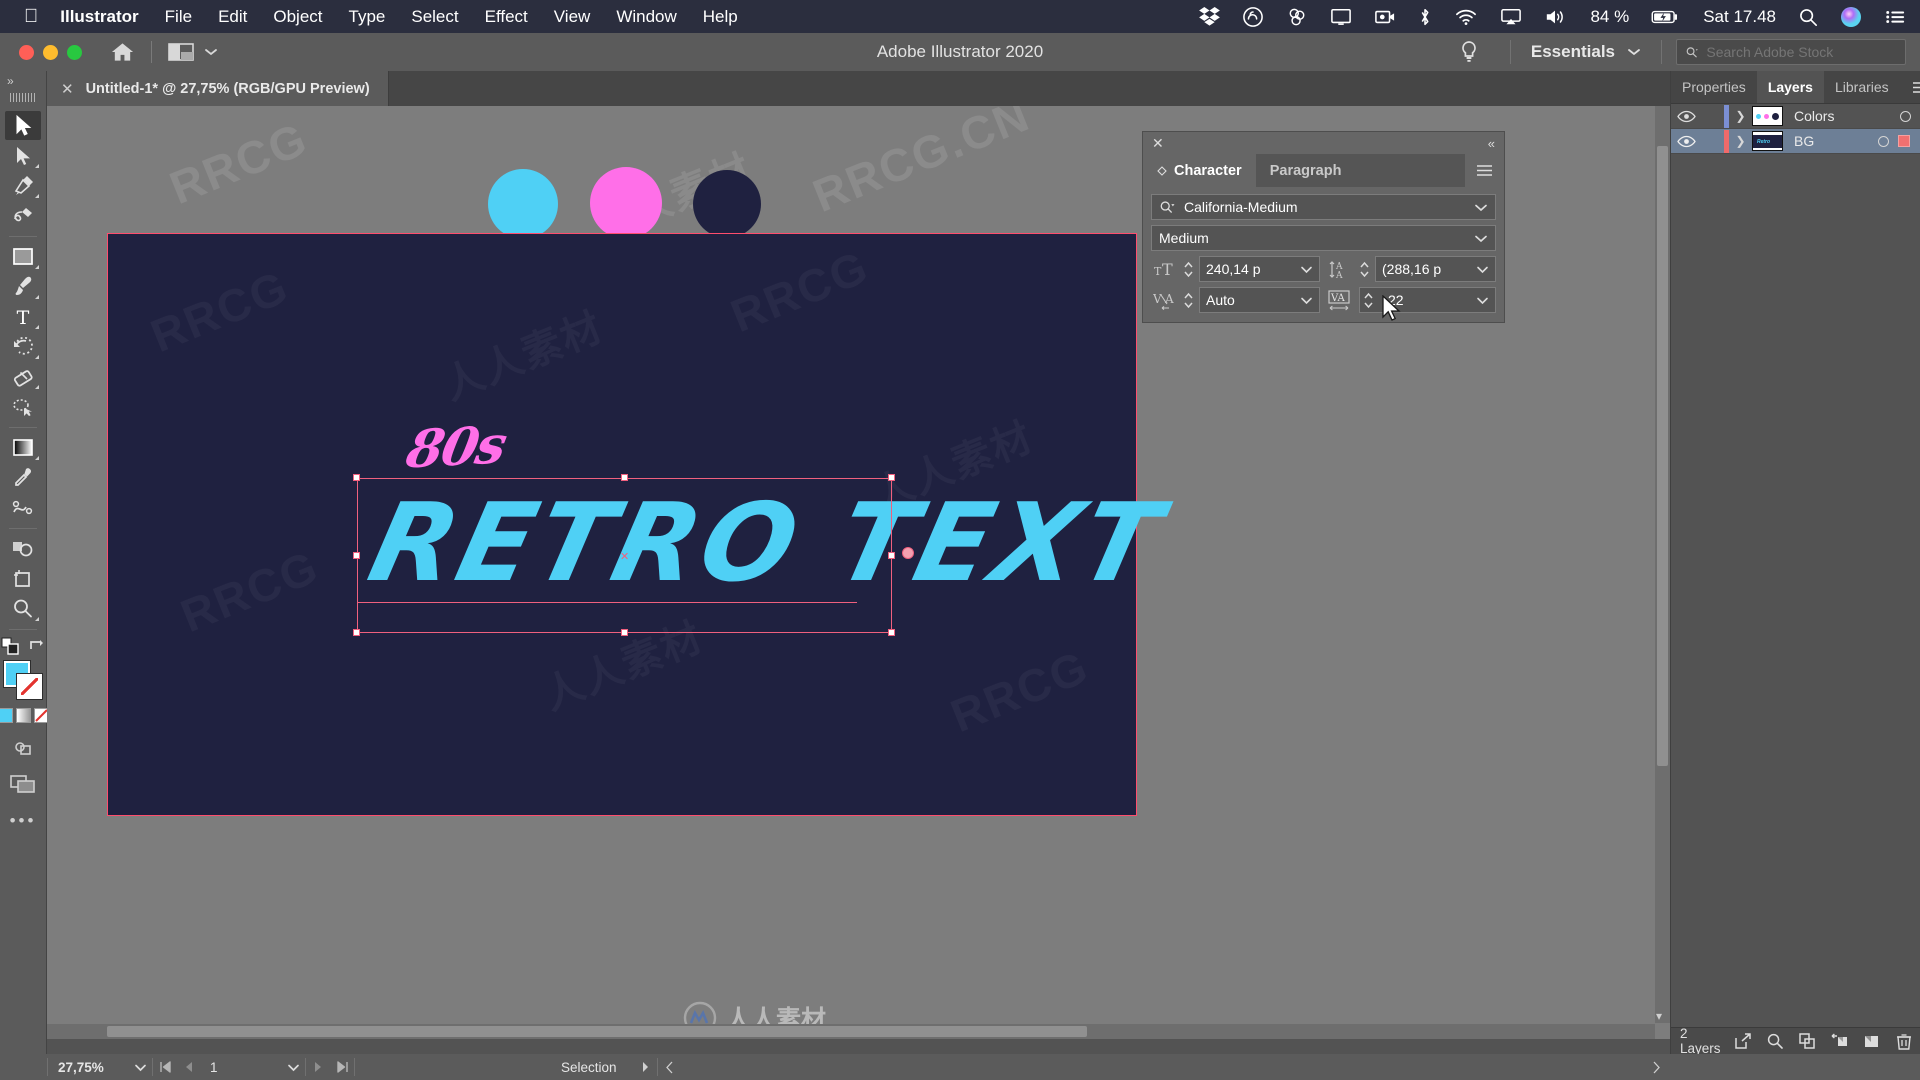 This screenshot has height=1080, width=1920. What do you see at coordinates (1665, 17) in the screenshot?
I see `battery-charging-icon` at bounding box center [1665, 17].